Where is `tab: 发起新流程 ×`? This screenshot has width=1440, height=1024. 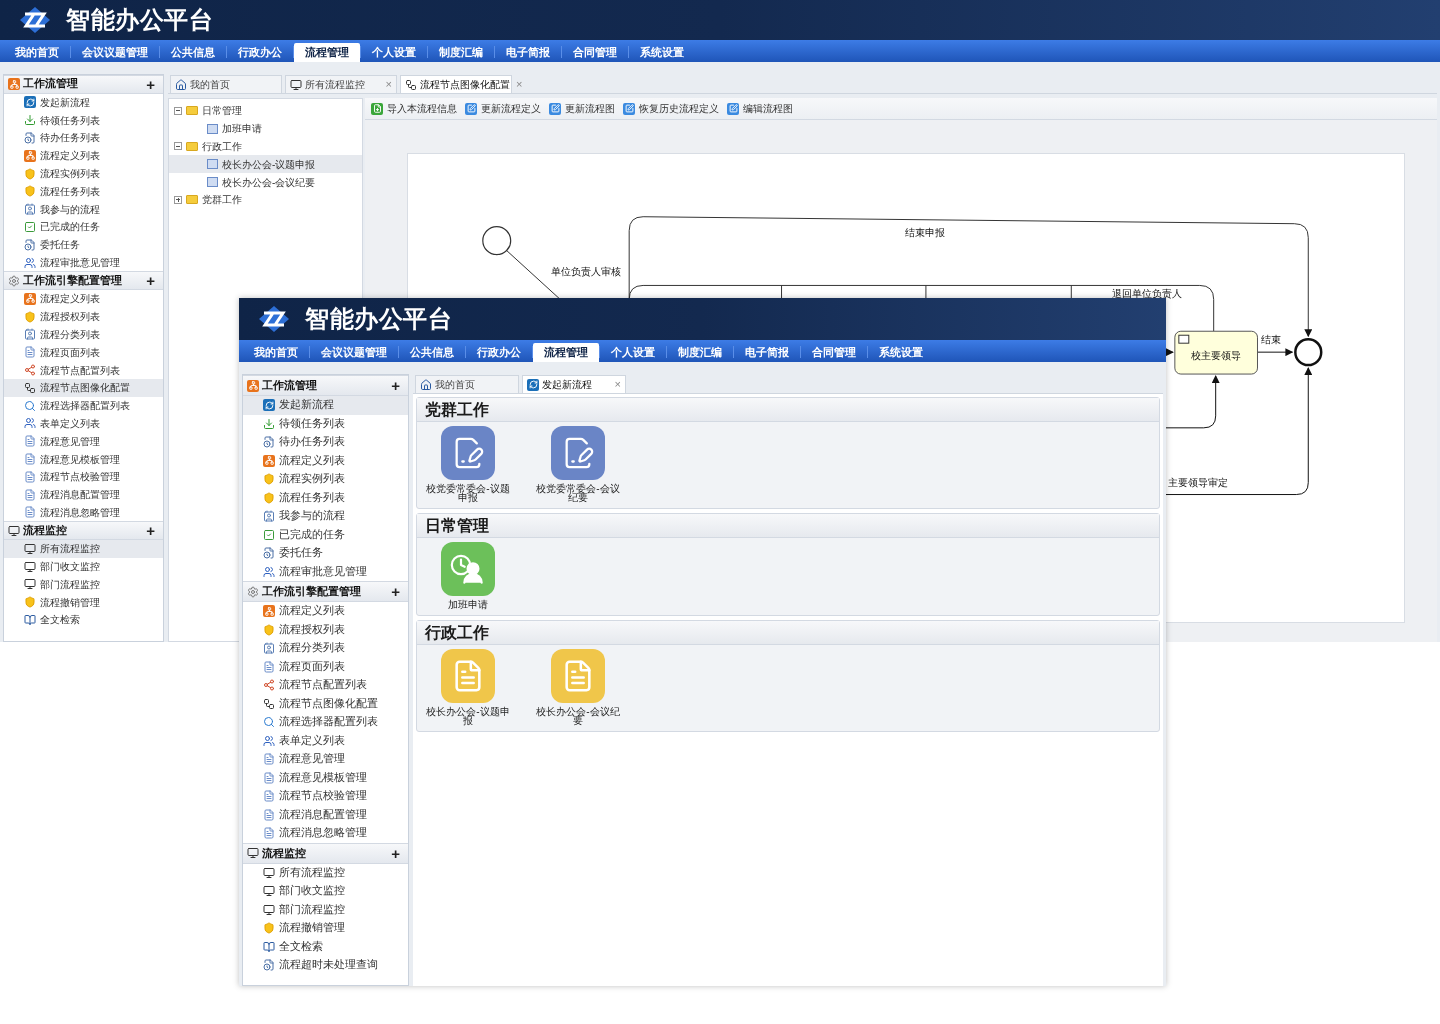
tab: 发起新流程 × is located at coordinates (574, 384).